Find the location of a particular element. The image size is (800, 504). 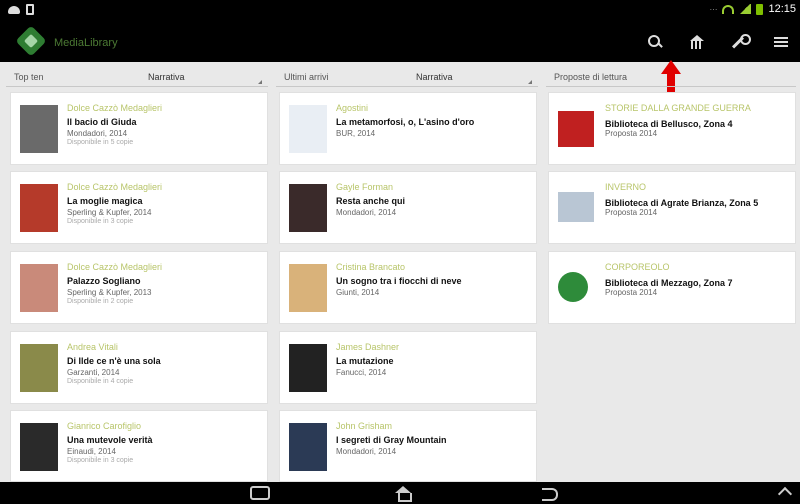

proposal-title: INVERNO is located at coordinates (626, 187).